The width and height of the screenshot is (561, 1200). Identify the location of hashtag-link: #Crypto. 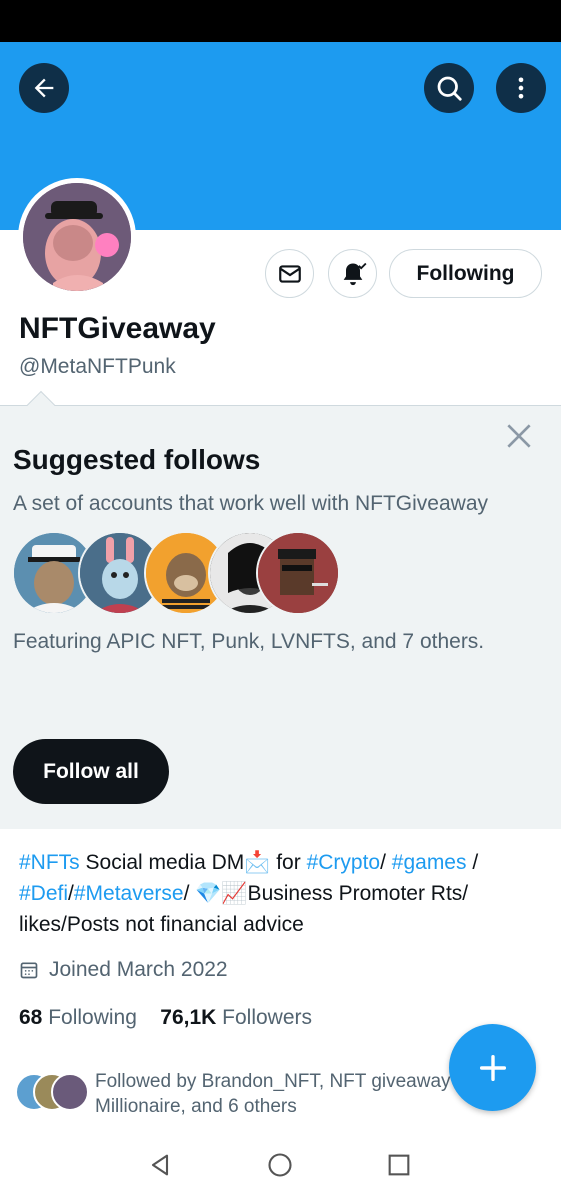
(344, 862).